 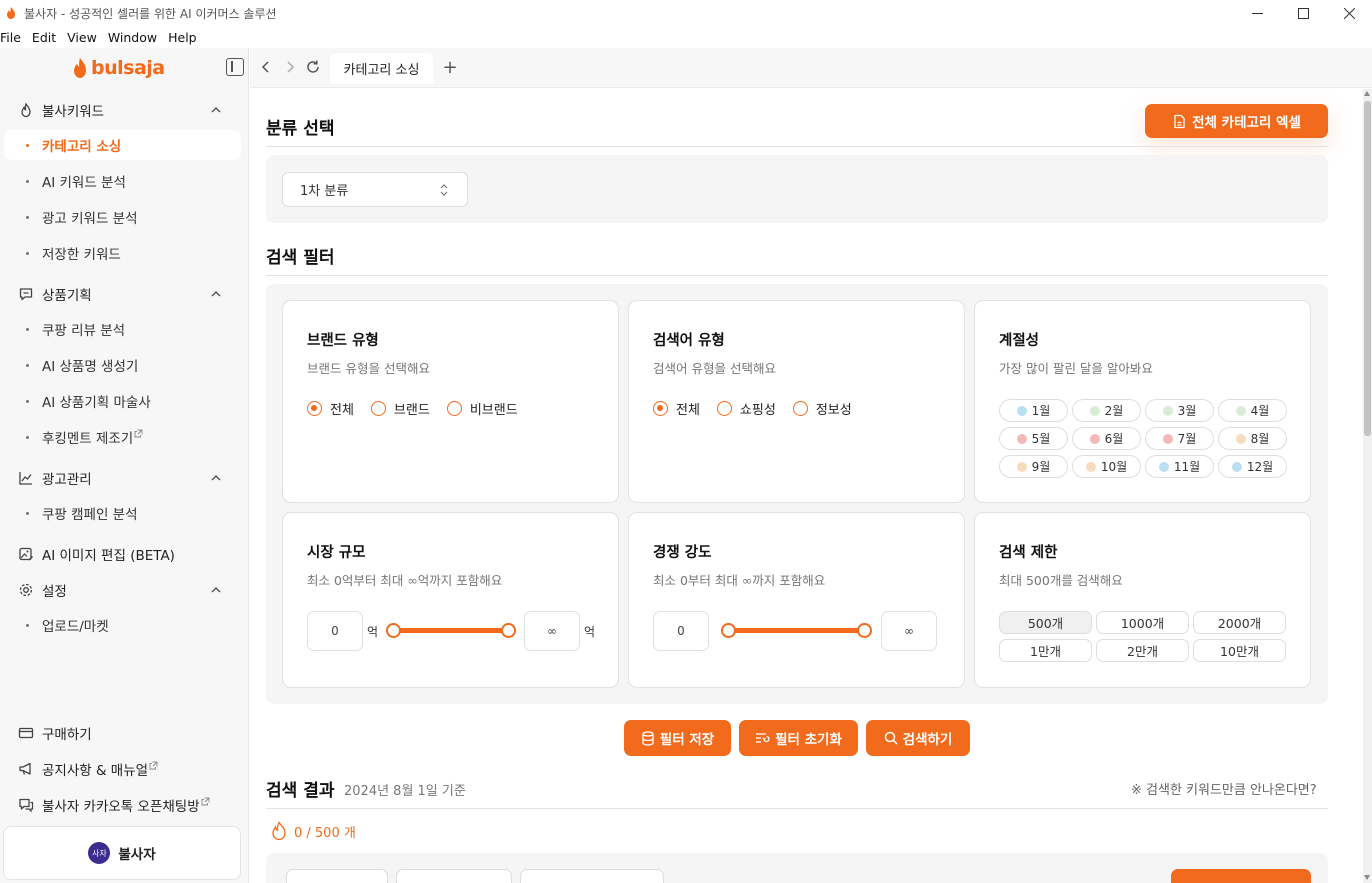 I want to click on month-chip: 12월, so click(x=1252, y=466).